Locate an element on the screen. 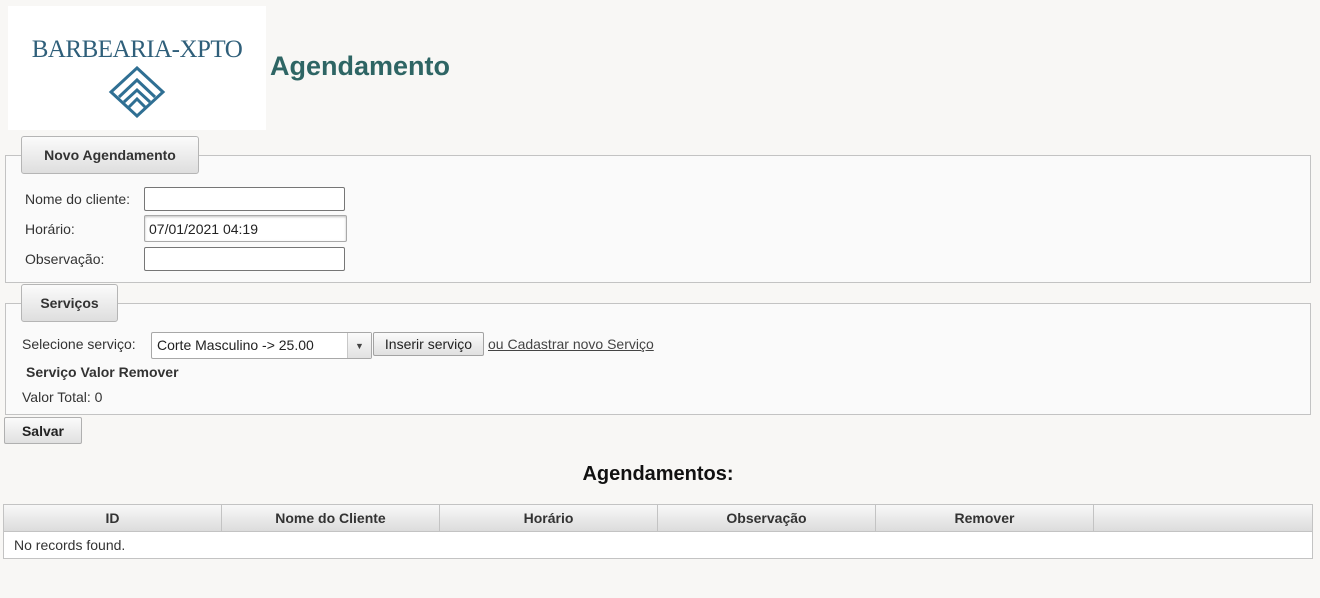  page-title: Agendamento is located at coordinates (360, 66).